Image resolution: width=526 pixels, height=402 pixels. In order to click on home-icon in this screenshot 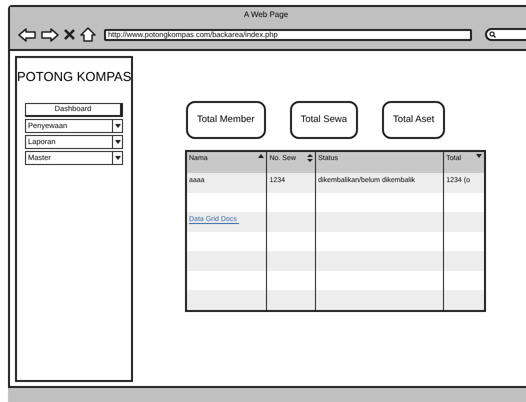, I will do `click(88, 34)`.